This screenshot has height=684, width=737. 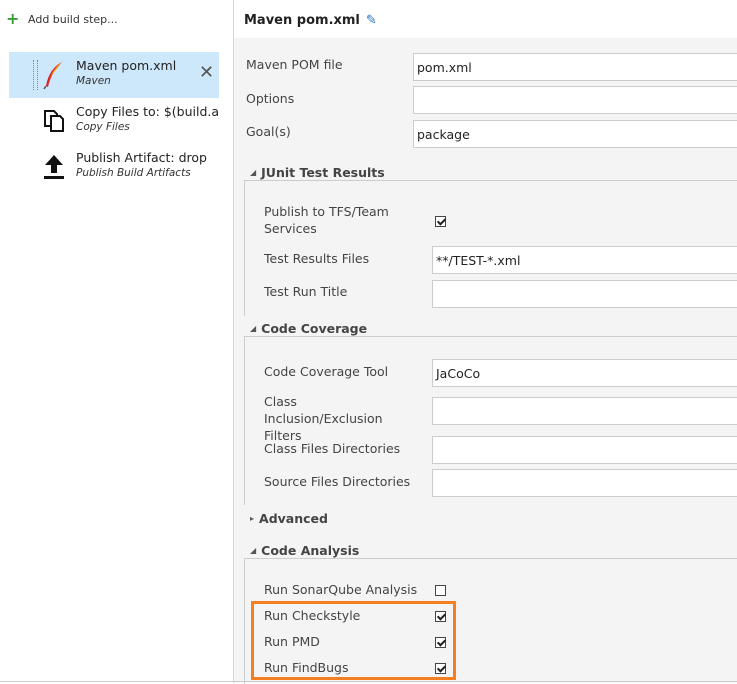 I want to click on class-filters-input, so click(x=584, y=411).